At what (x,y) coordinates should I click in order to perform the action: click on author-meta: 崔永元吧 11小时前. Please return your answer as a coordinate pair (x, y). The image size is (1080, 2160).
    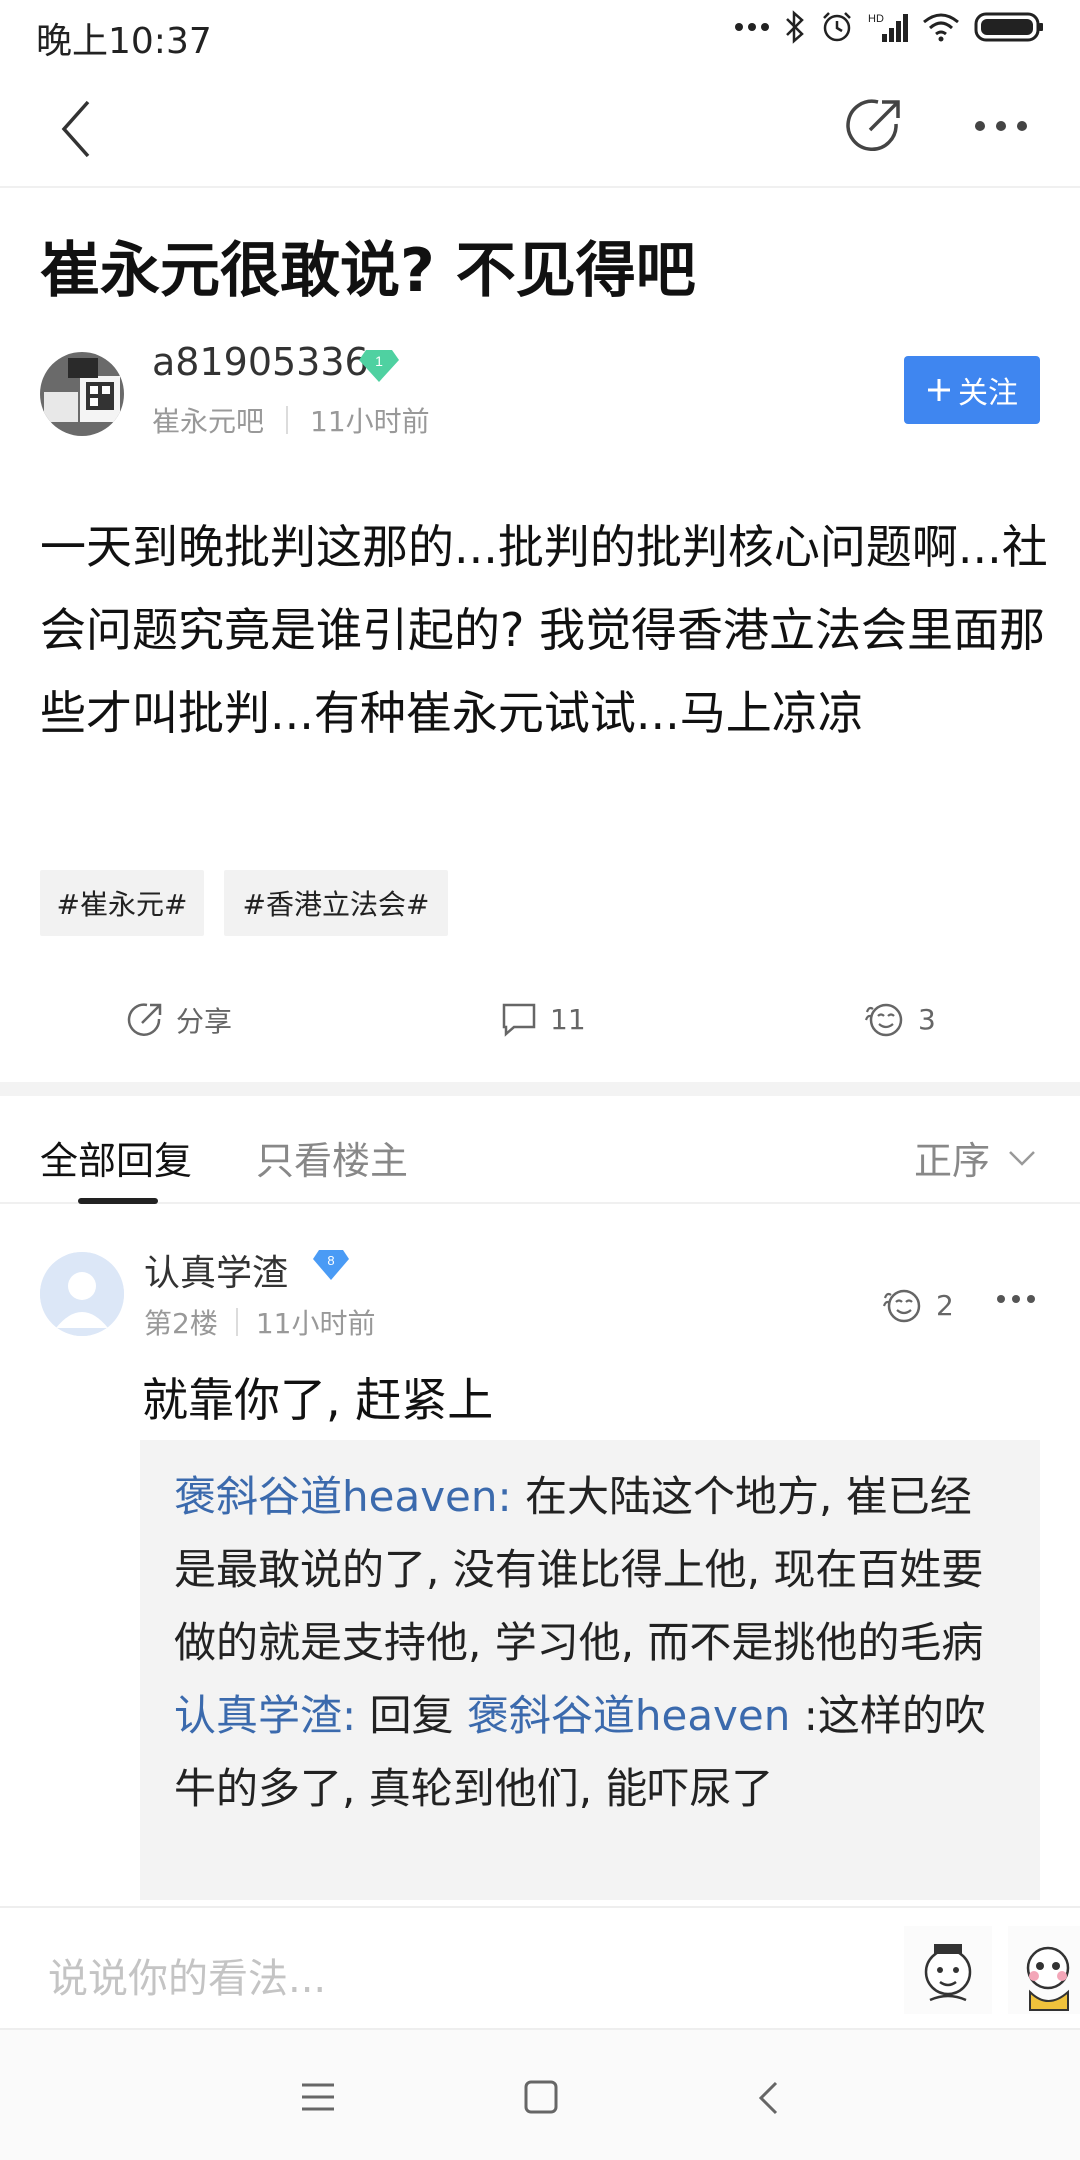
    Looking at the image, I should click on (291, 420).